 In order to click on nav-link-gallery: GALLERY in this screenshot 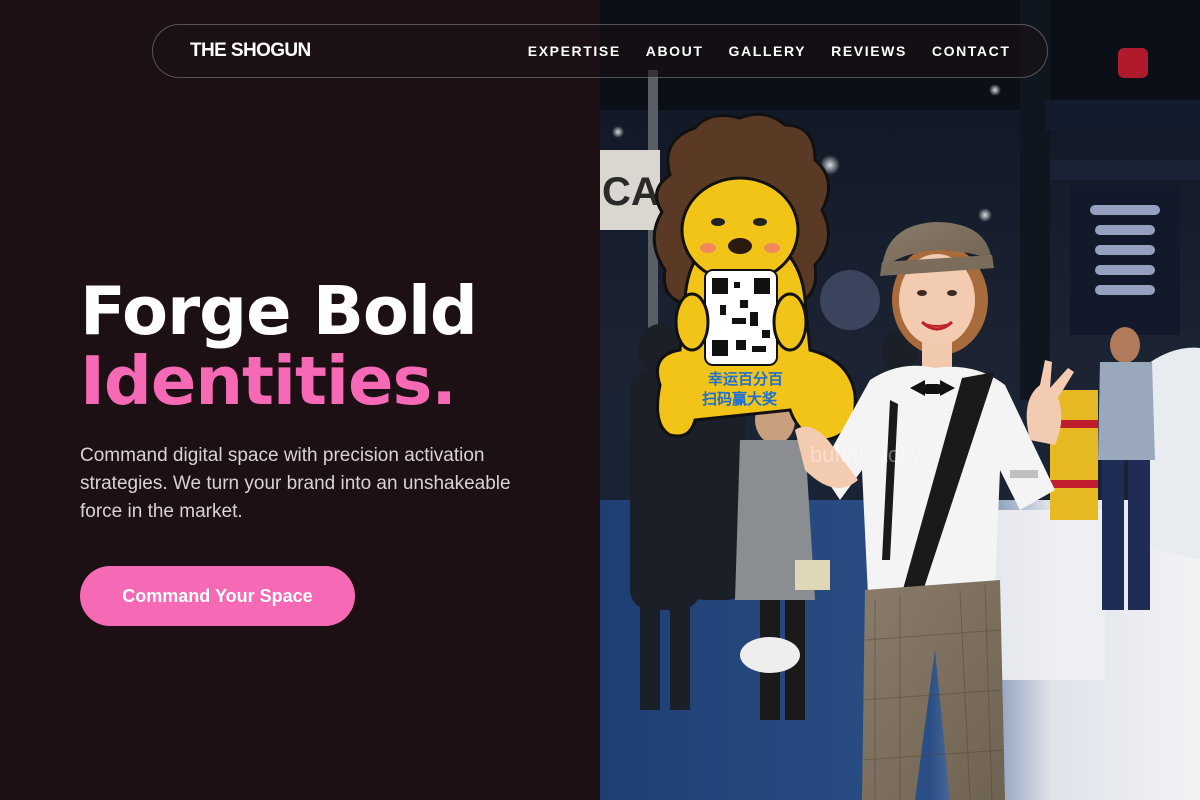, I will do `click(767, 51)`.